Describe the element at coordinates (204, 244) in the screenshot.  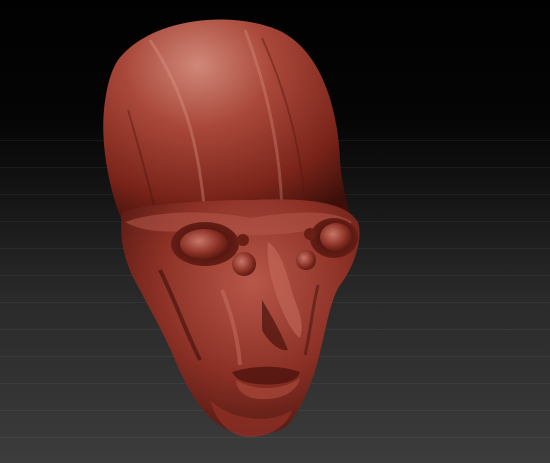
I see `left-eye` at that location.